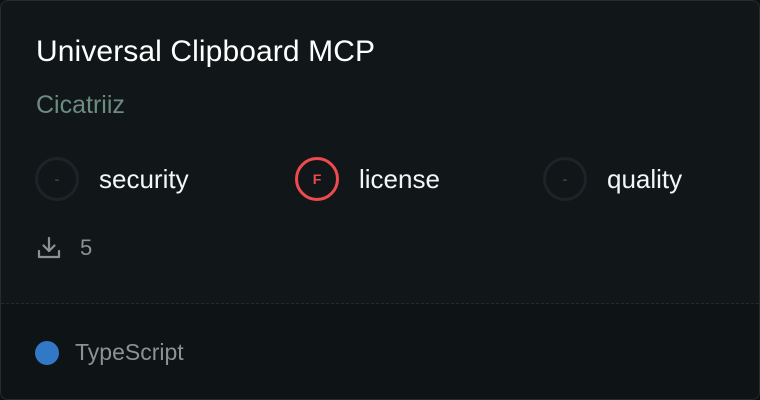  Describe the element at coordinates (645, 178) in the screenshot. I see `quality-label: quality` at that location.